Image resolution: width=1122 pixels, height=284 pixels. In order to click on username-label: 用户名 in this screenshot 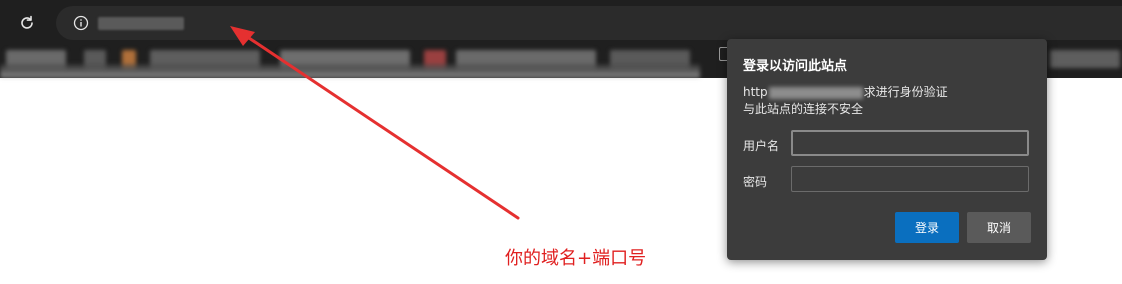, I will do `click(761, 146)`.